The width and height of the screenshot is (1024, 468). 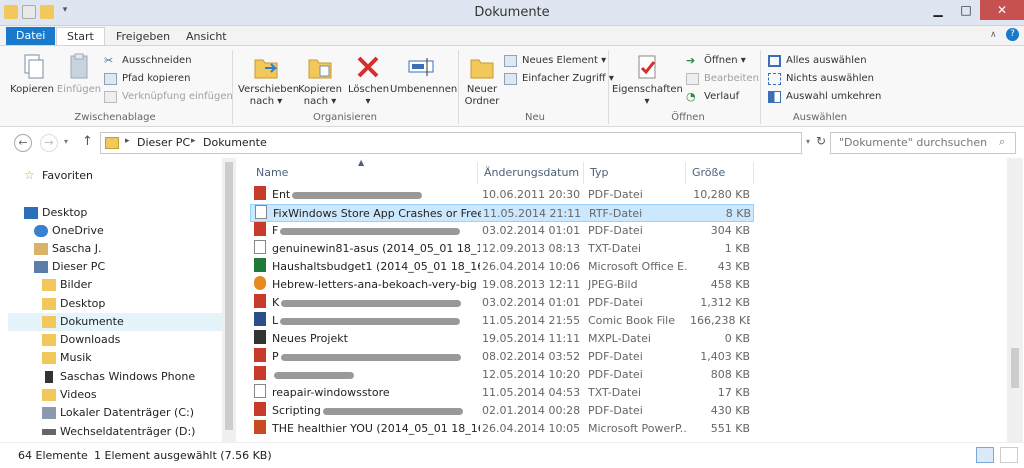 I want to click on nav-item-desktop-pc: Desktop, so click(x=73, y=304).